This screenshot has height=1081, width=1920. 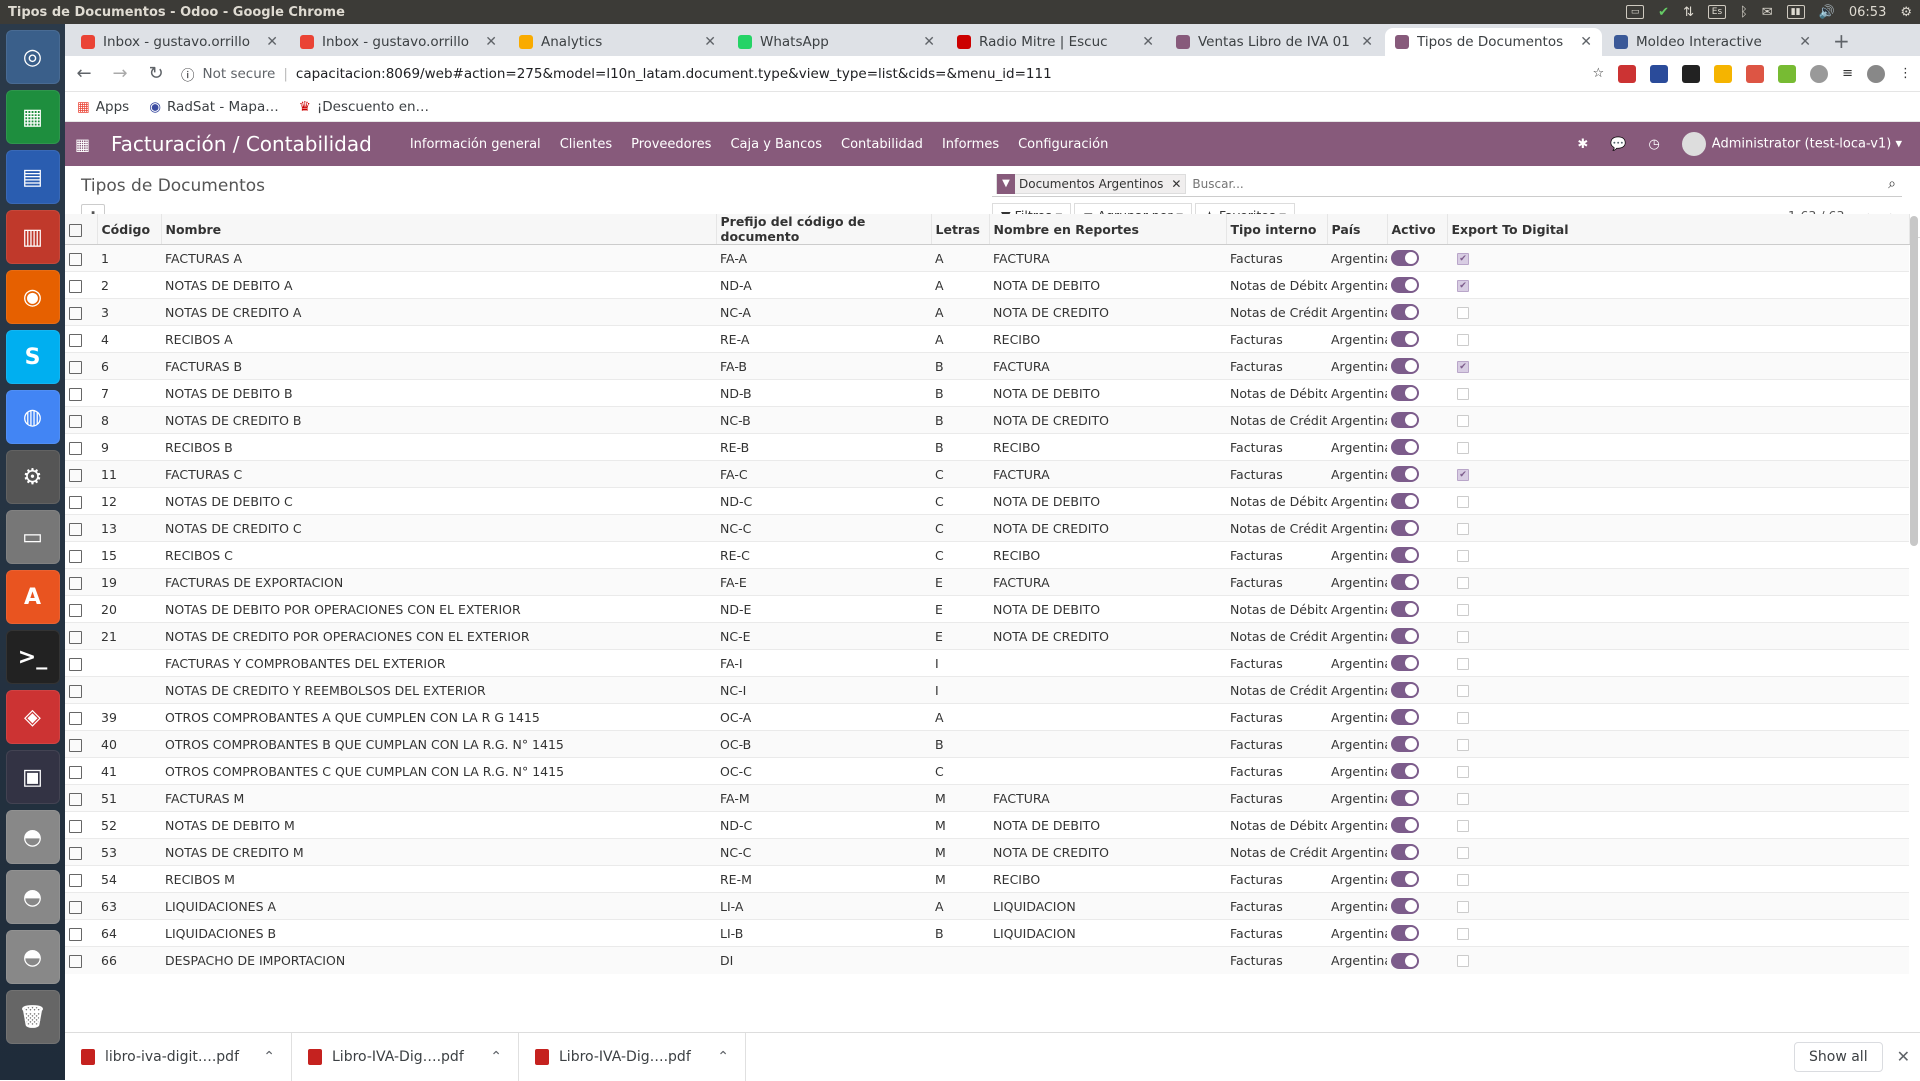 I want to click on keyboard-layout-indicator: Es, so click(x=1716, y=12).